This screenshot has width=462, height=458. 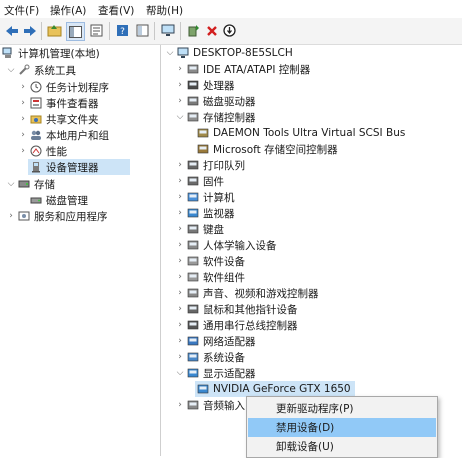 I want to click on device-tree-item: NVIDIA GeForce GTX 1650, so click(x=275, y=389).